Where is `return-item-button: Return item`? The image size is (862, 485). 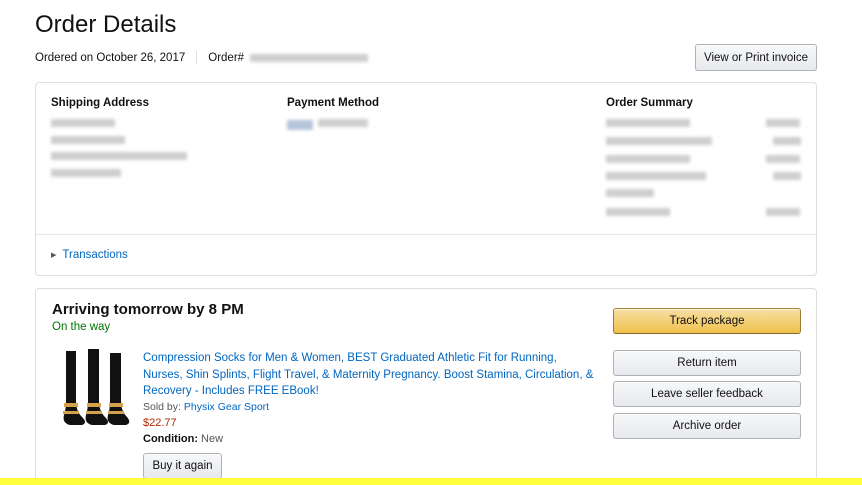 return-item-button: Return item is located at coordinates (707, 363).